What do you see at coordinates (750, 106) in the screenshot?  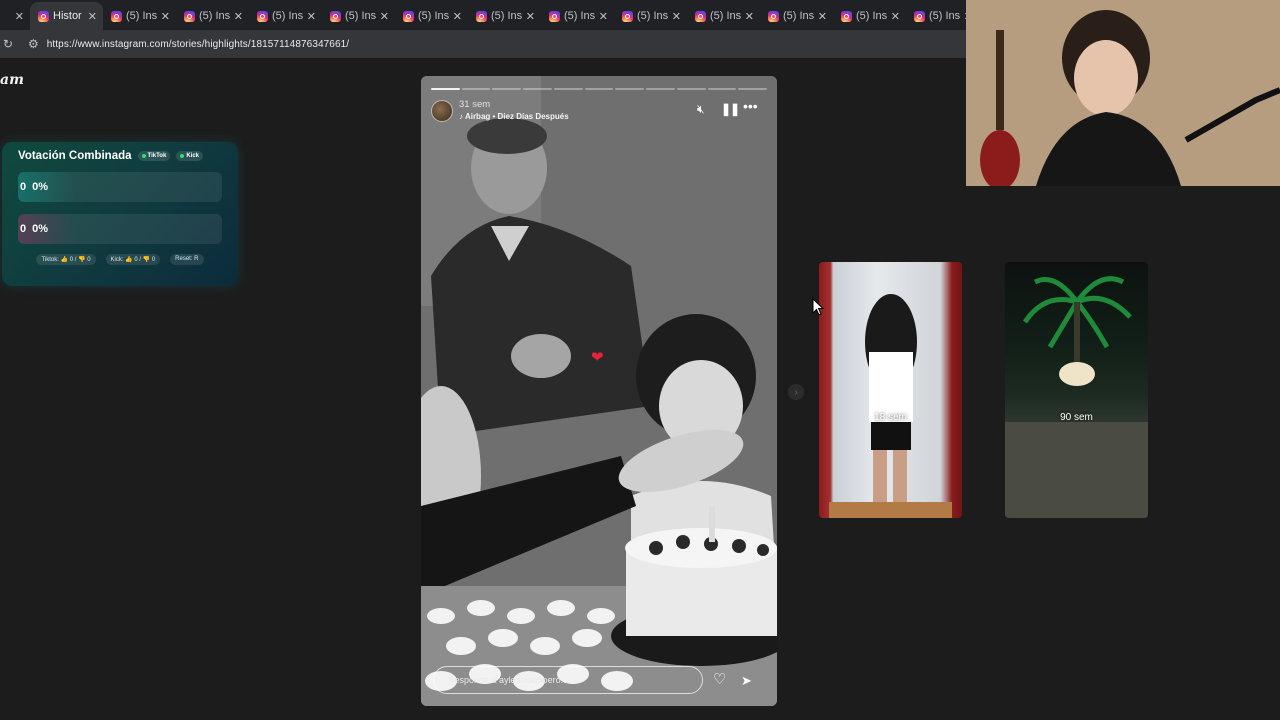 I see `more-options-icon: •••` at bounding box center [750, 106].